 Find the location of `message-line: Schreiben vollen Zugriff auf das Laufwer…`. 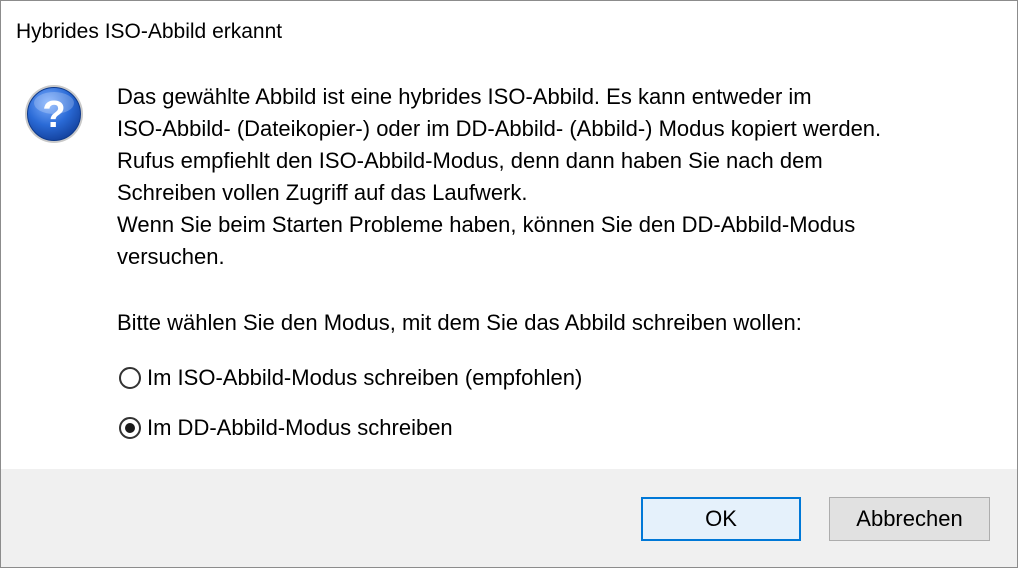

message-line: Schreiben vollen Zugriff auf das Laufwer… is located at coordinates (322, 192).